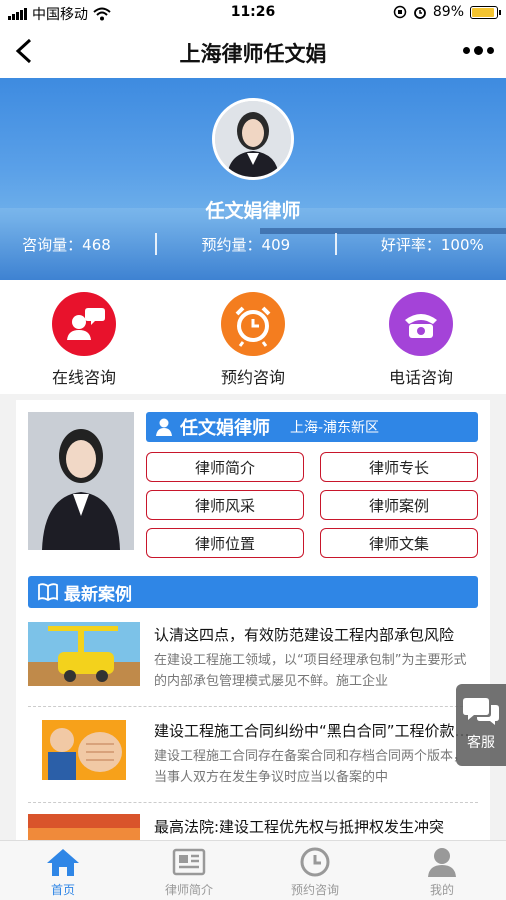  Describe the element at coordinates (62, 890) in the screenshot. I see `tab-label: 首页` at that location.